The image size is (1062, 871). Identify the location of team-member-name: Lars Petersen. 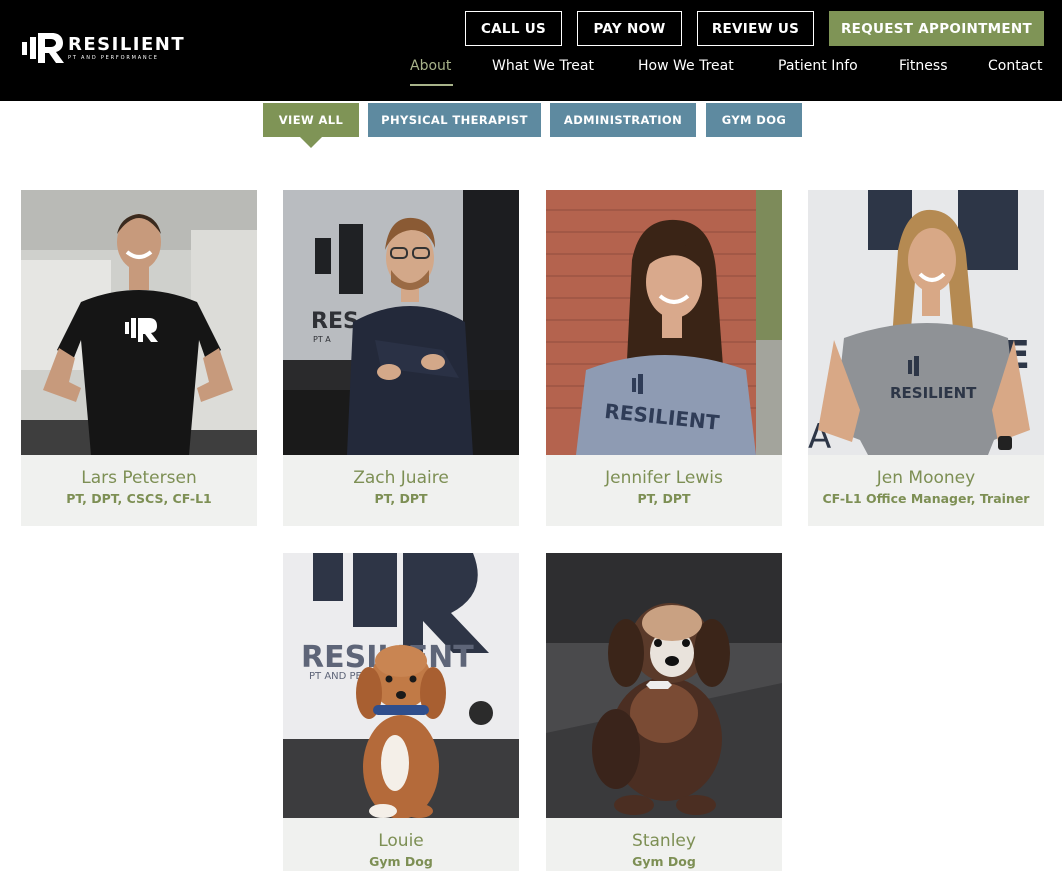
(139, 478).